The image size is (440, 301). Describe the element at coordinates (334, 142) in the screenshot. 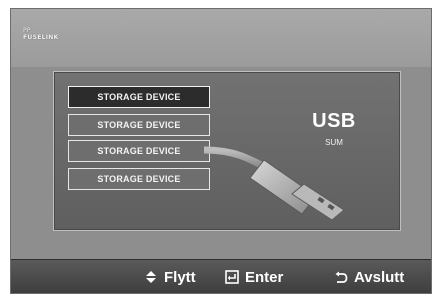

I see `device-type-subtitle: SUM` at that location.